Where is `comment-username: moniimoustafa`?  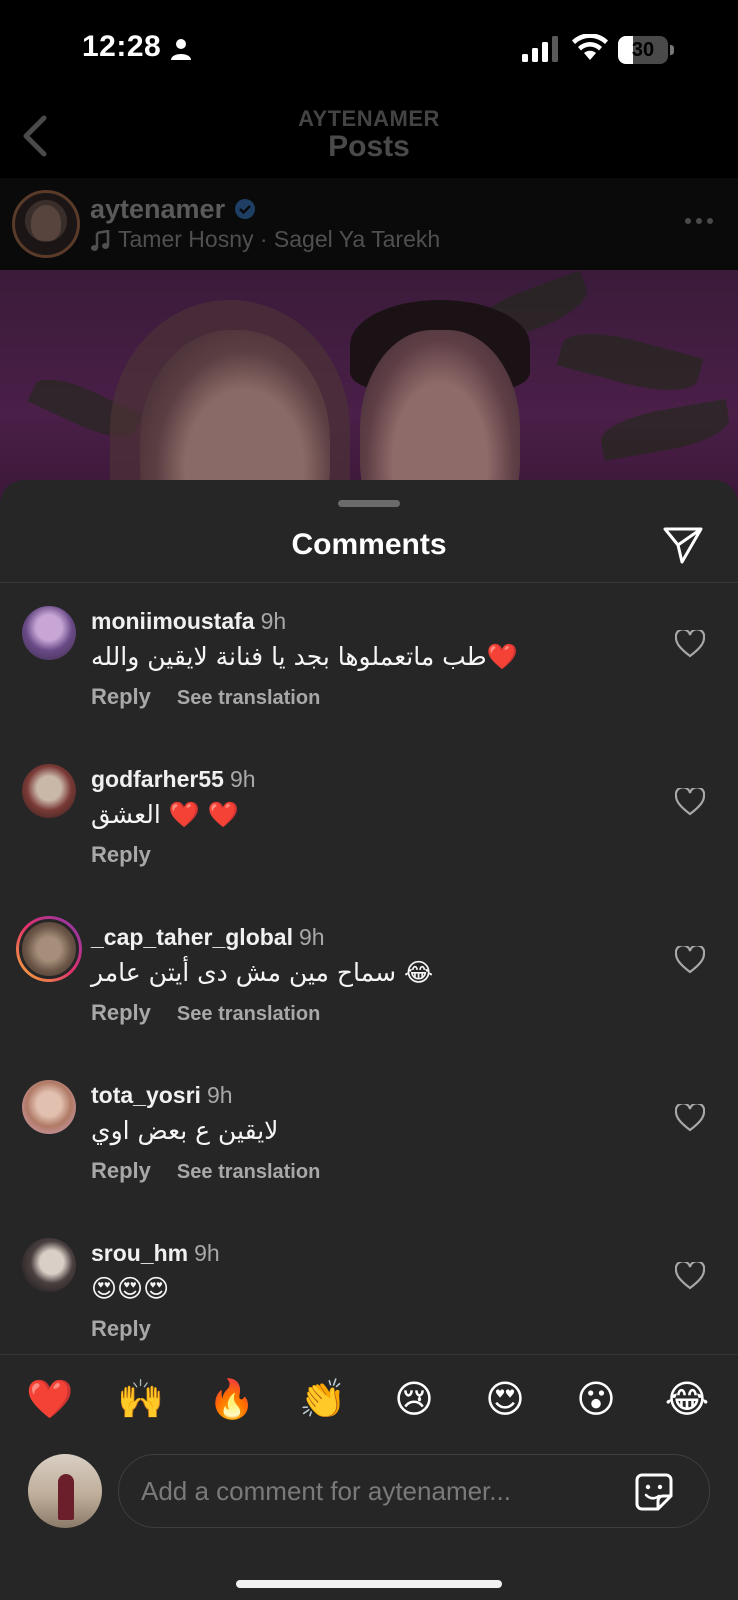
comment-username: moniimoustafa is located at coordinates (173, 621).